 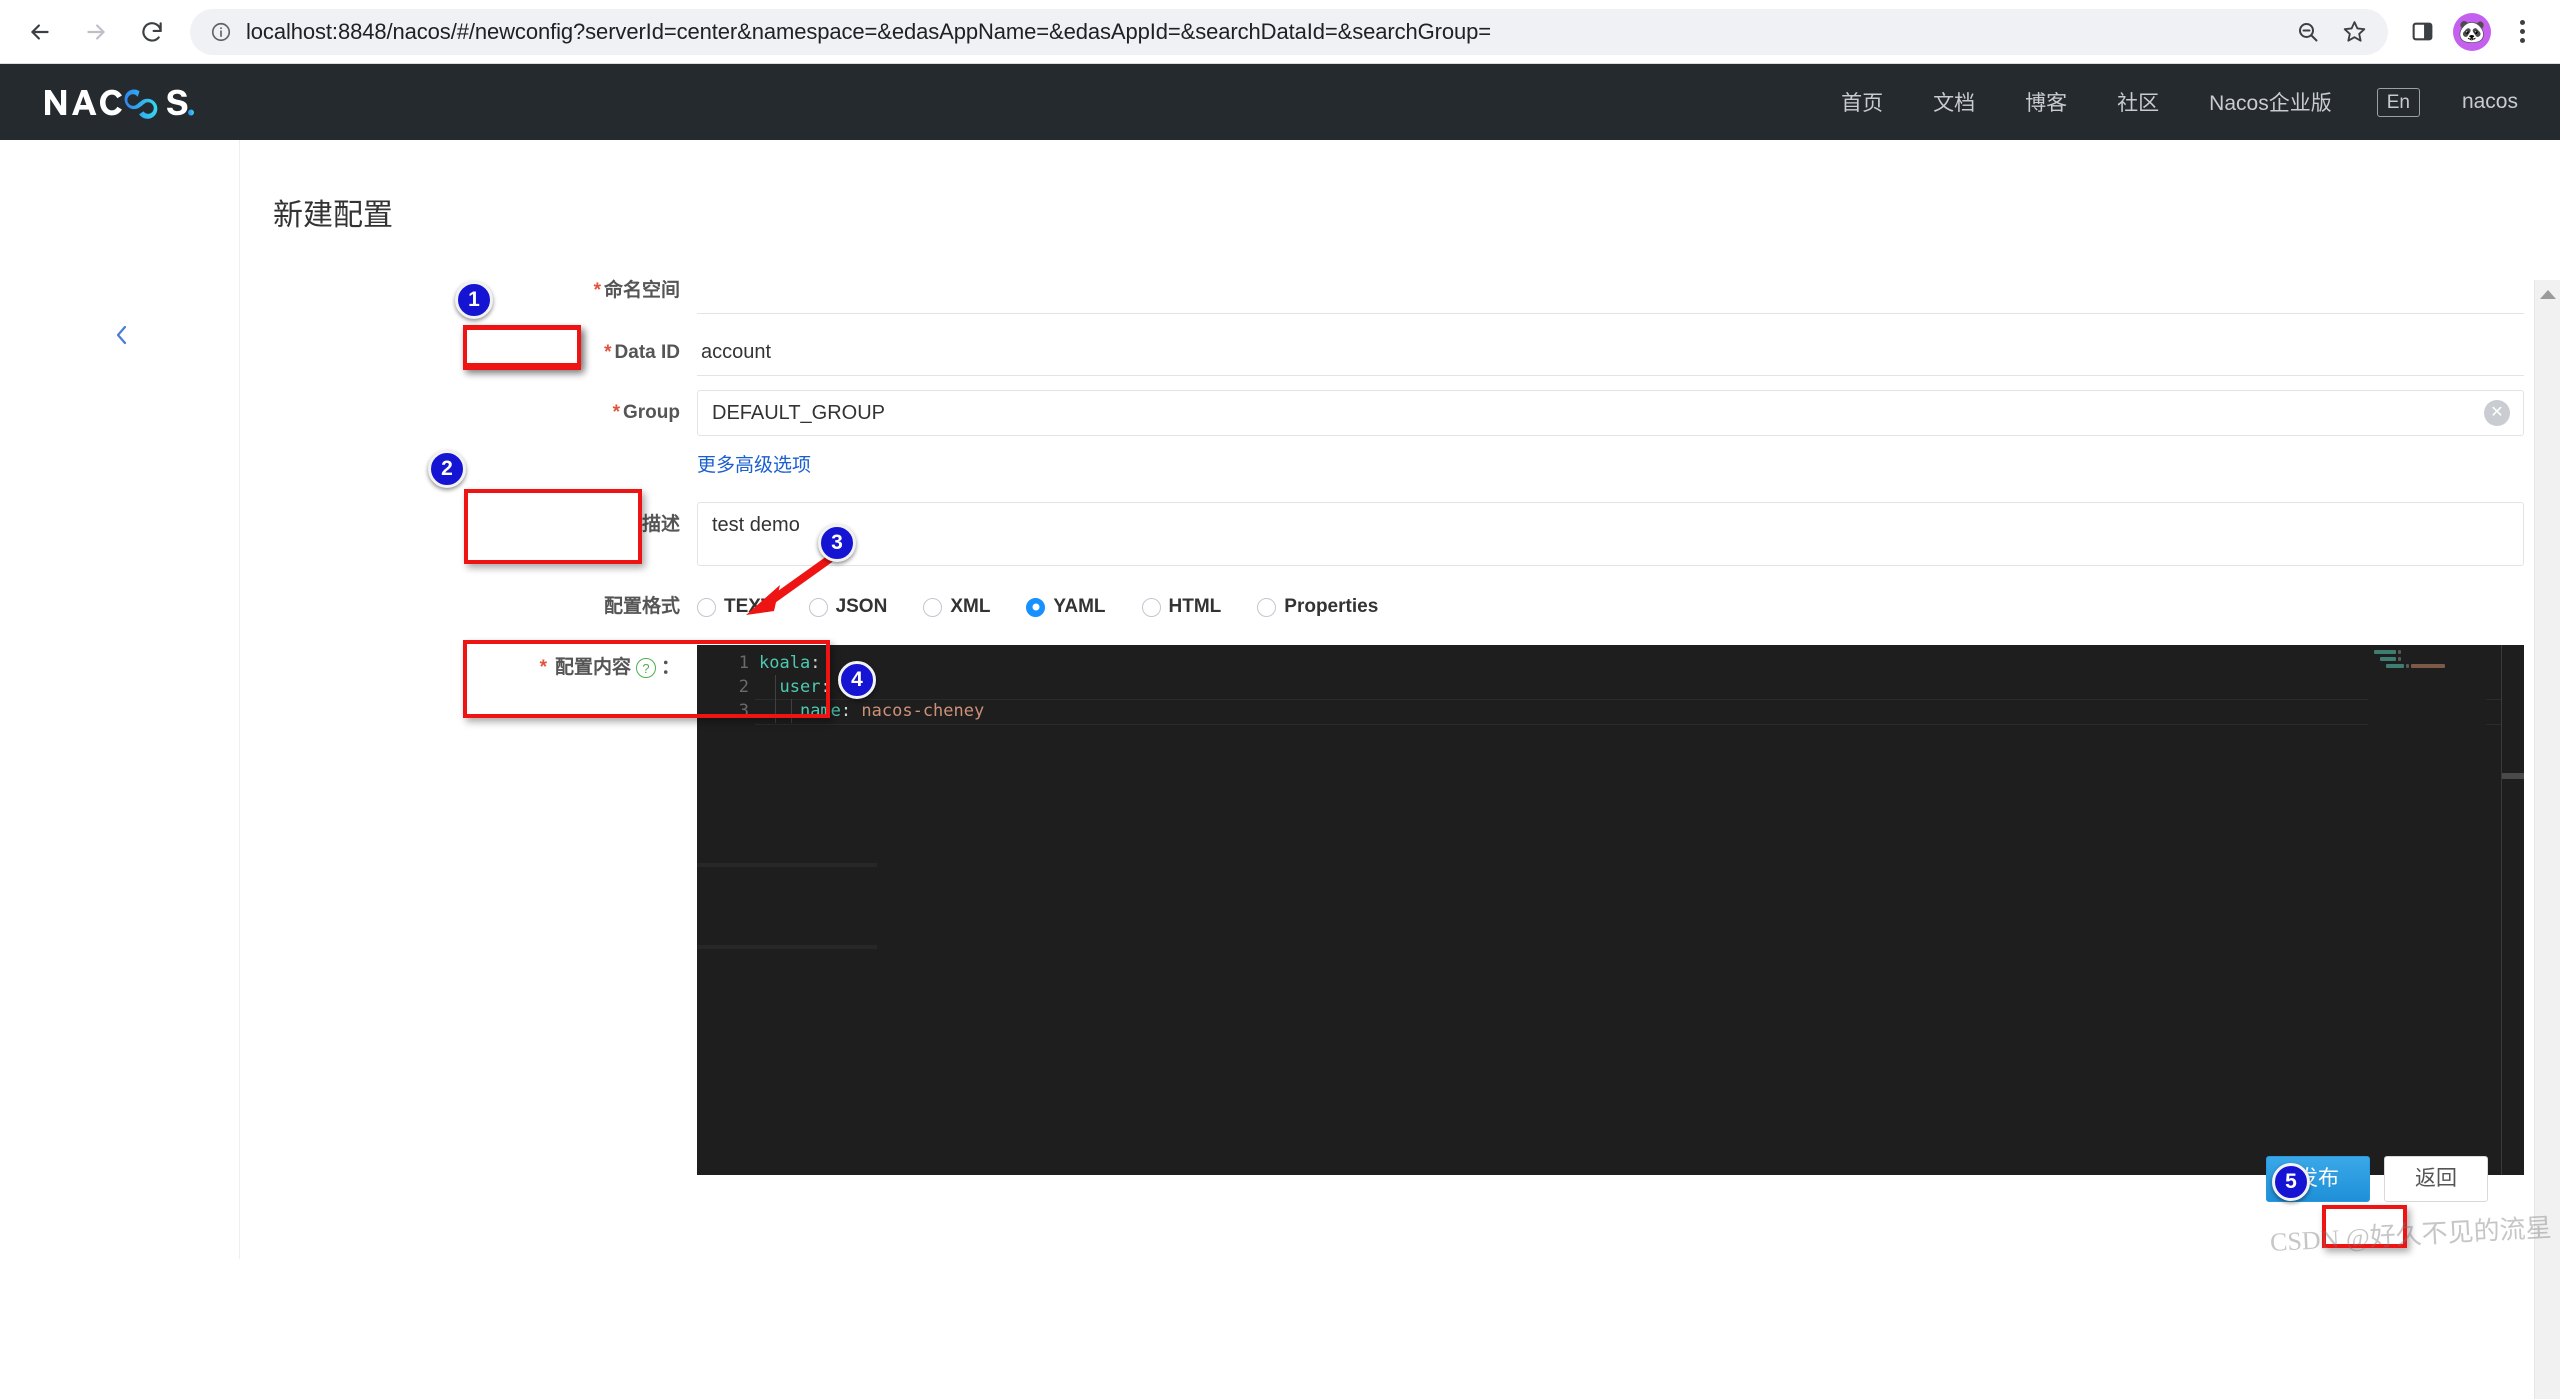 What do you see at coordinates (805, 687) in the screenshot?
I see `code-line-2: user:` at bounding box center [805, 687].